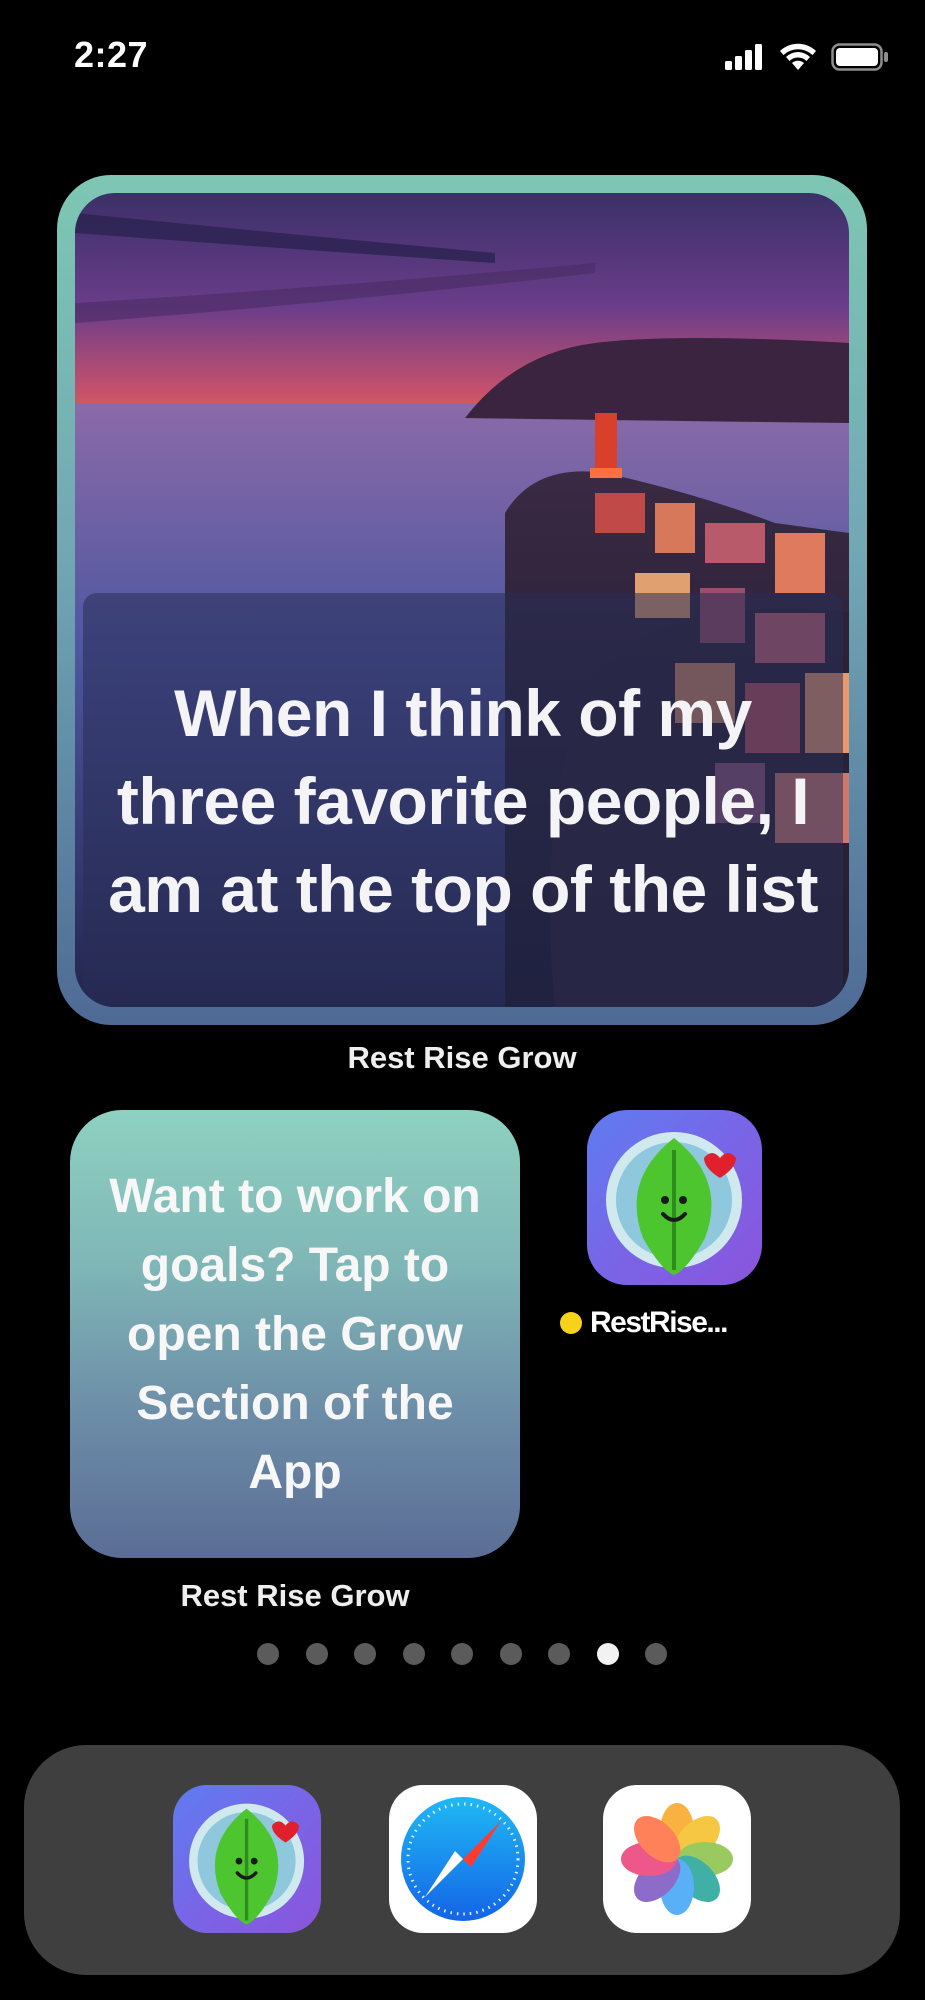  Describe the element at coordinates (295, 1595) in the screenshot. I see `goals-widget-label: Rest Rise Grow` at that location.